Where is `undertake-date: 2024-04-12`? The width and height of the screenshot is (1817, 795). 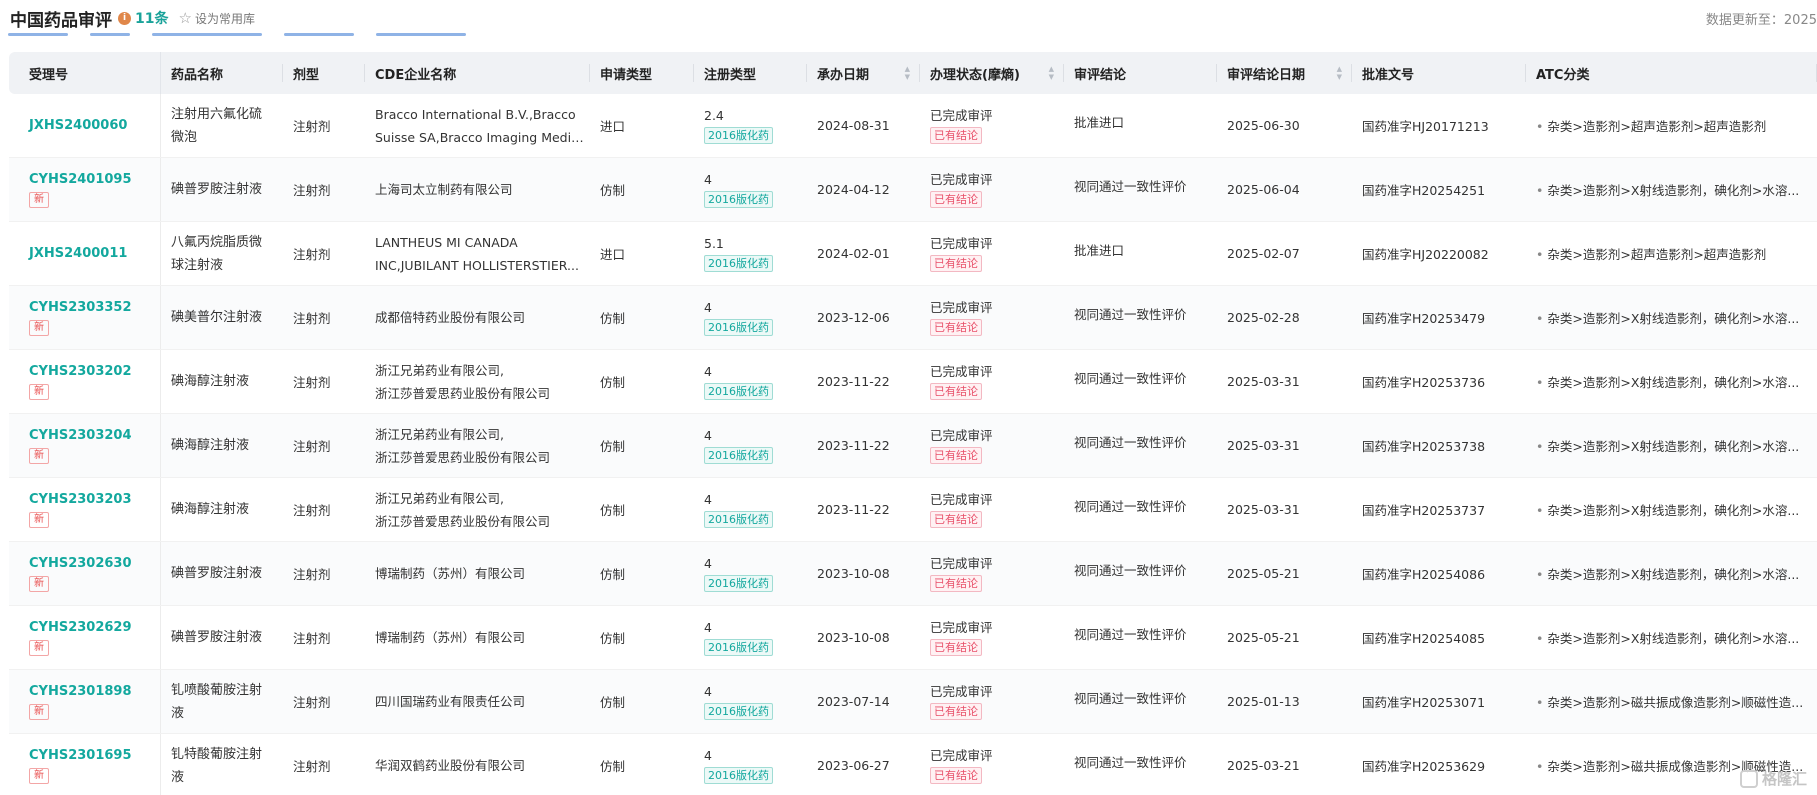
undertake-date: 2024-04-12 is located at coordinates (853, 189).